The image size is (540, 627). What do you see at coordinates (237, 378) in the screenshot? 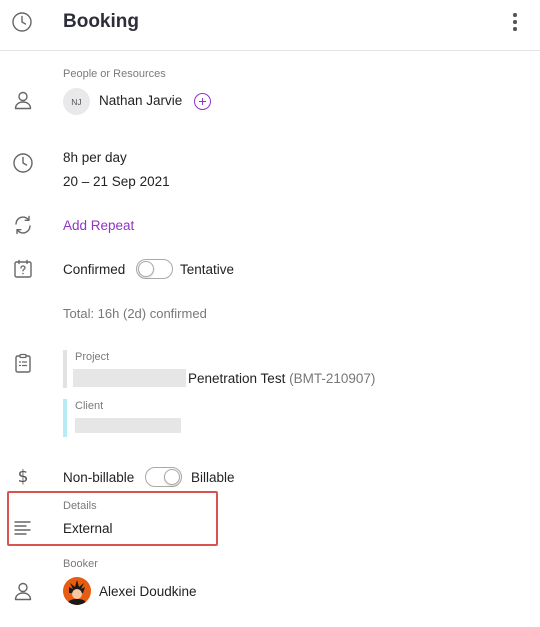
I see `project-title: Penetration Test` at bounding box center [237, 378].